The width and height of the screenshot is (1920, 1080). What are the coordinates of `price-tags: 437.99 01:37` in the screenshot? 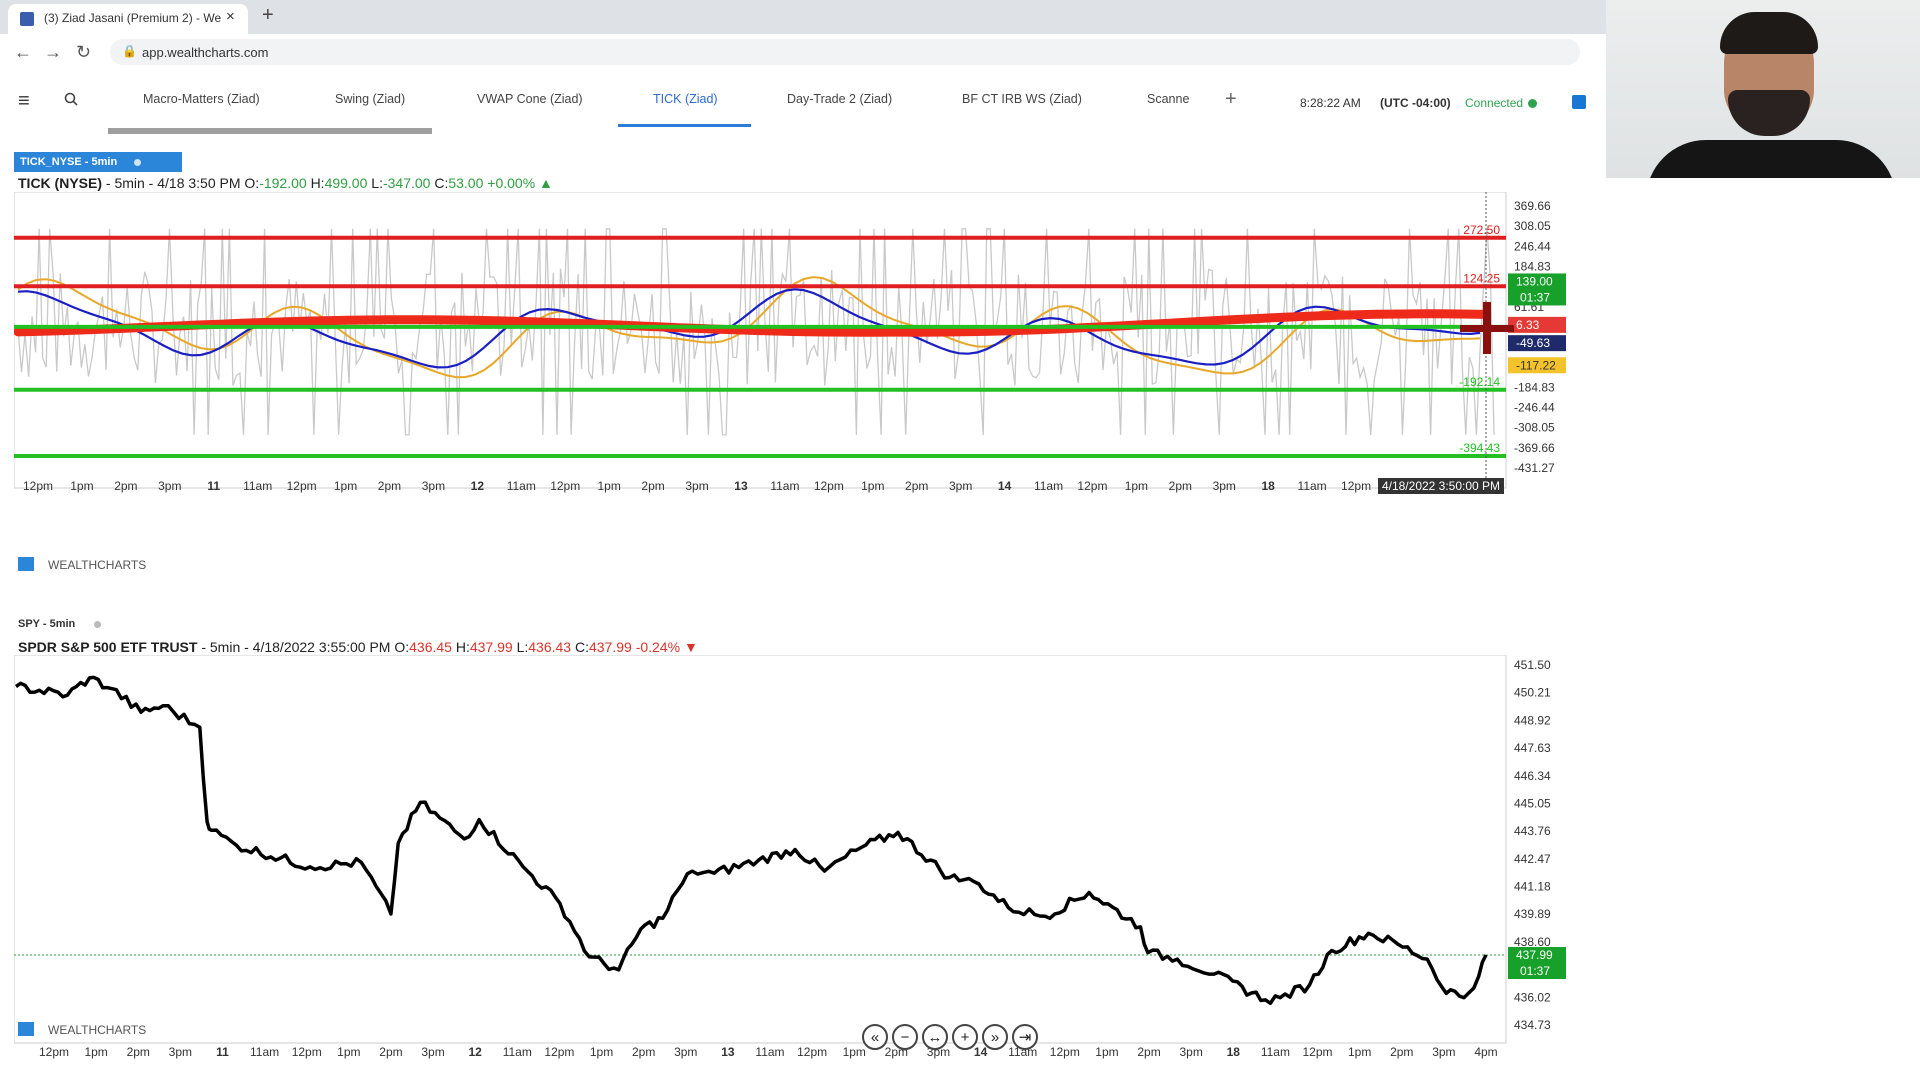 It's located at (1537, 963).